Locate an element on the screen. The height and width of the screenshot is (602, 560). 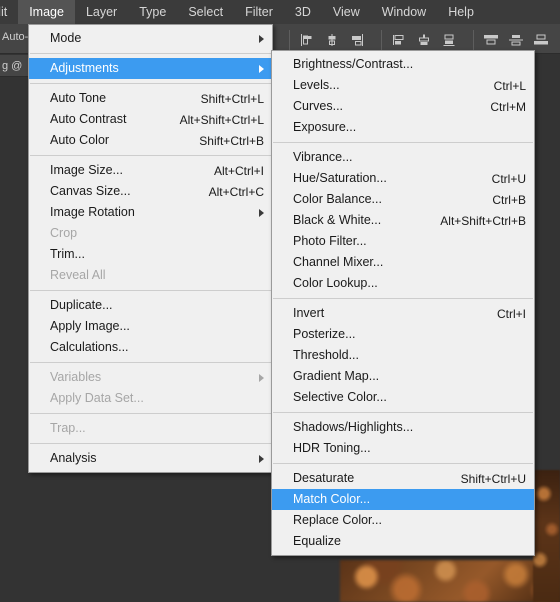
align-horizontal-centers-icon is located at coordinates (332, 40).